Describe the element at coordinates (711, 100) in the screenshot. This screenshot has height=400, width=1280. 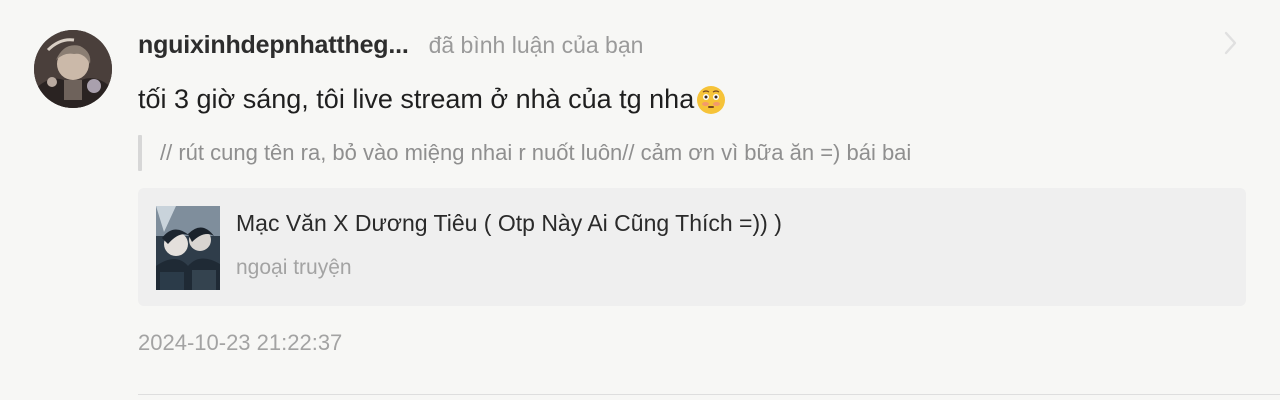
I see `flushed-face-emoji-icon` at that location.